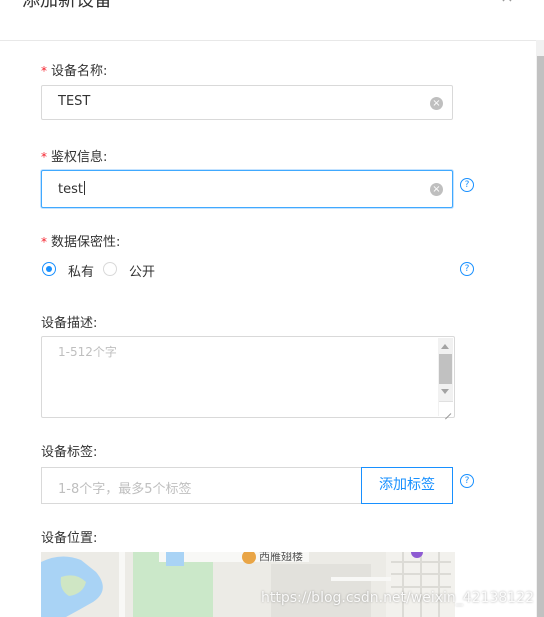  What do you see at coordinates (69, 323) in the screenshot?
I see `description-label: 设备描述:` at bounding box center [69, 323].